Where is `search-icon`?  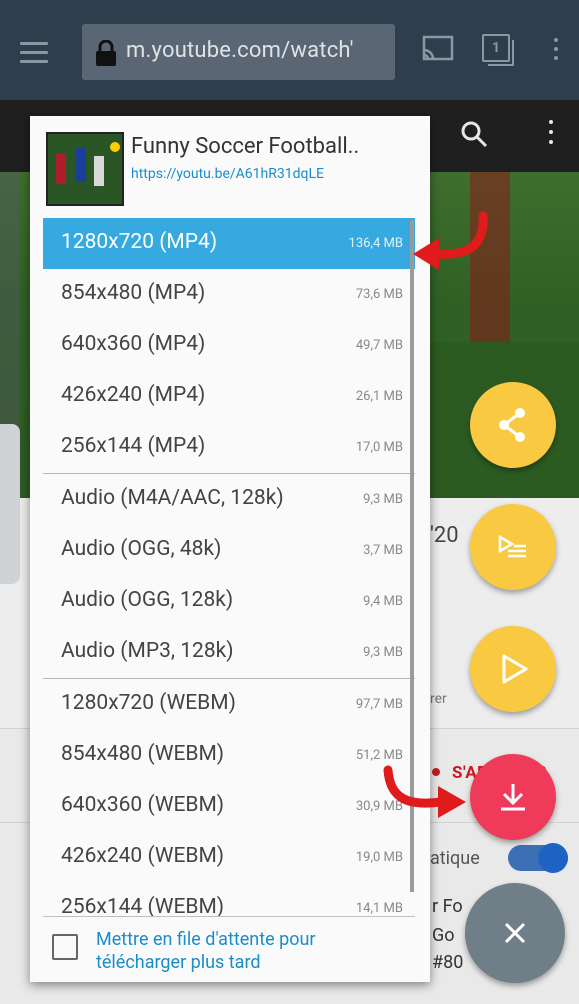
search-icon is located at coordinates (474, 134).